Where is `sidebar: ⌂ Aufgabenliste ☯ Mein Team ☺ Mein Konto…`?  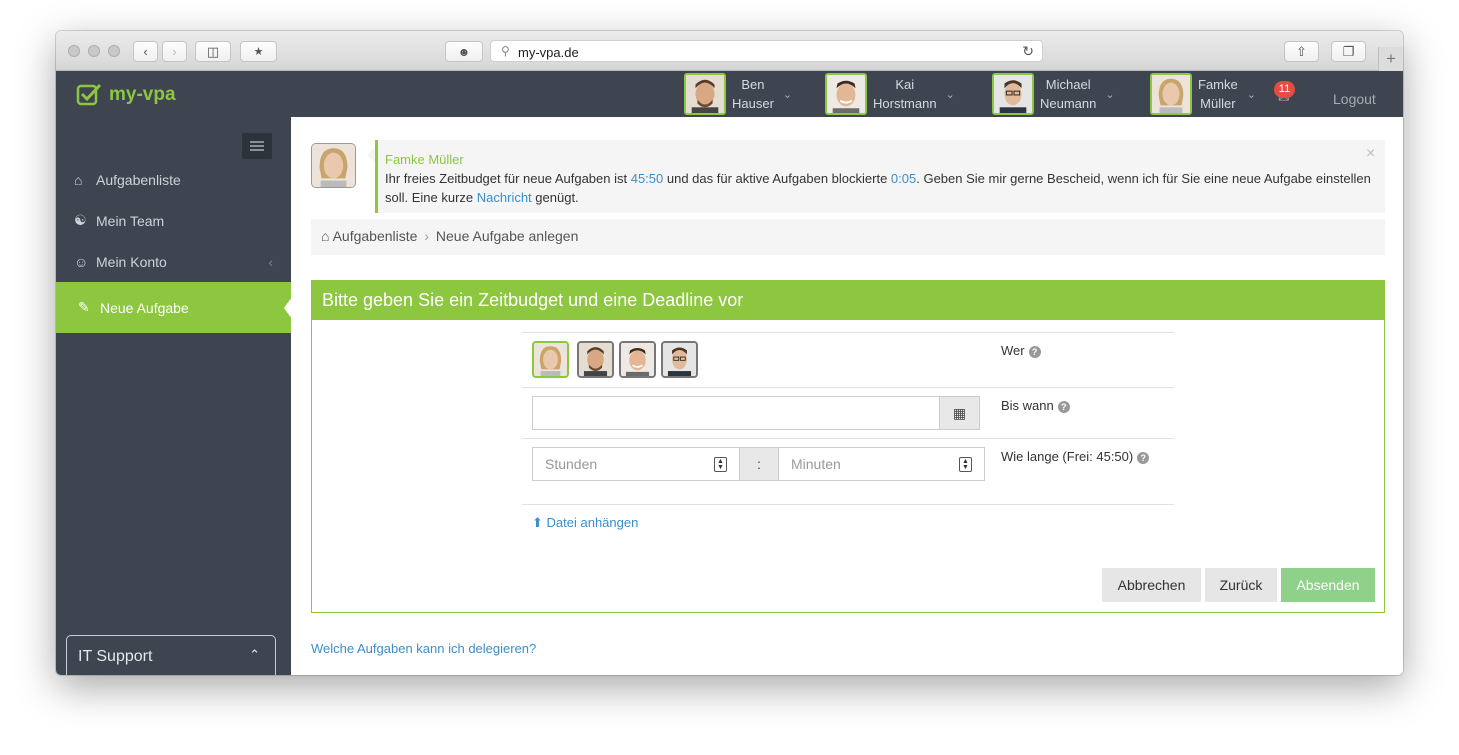 sidebar: ⌂ Aufgabenliste ☯ Mein Team ☺ Mein Konto… is located at coordinates (174, 396).